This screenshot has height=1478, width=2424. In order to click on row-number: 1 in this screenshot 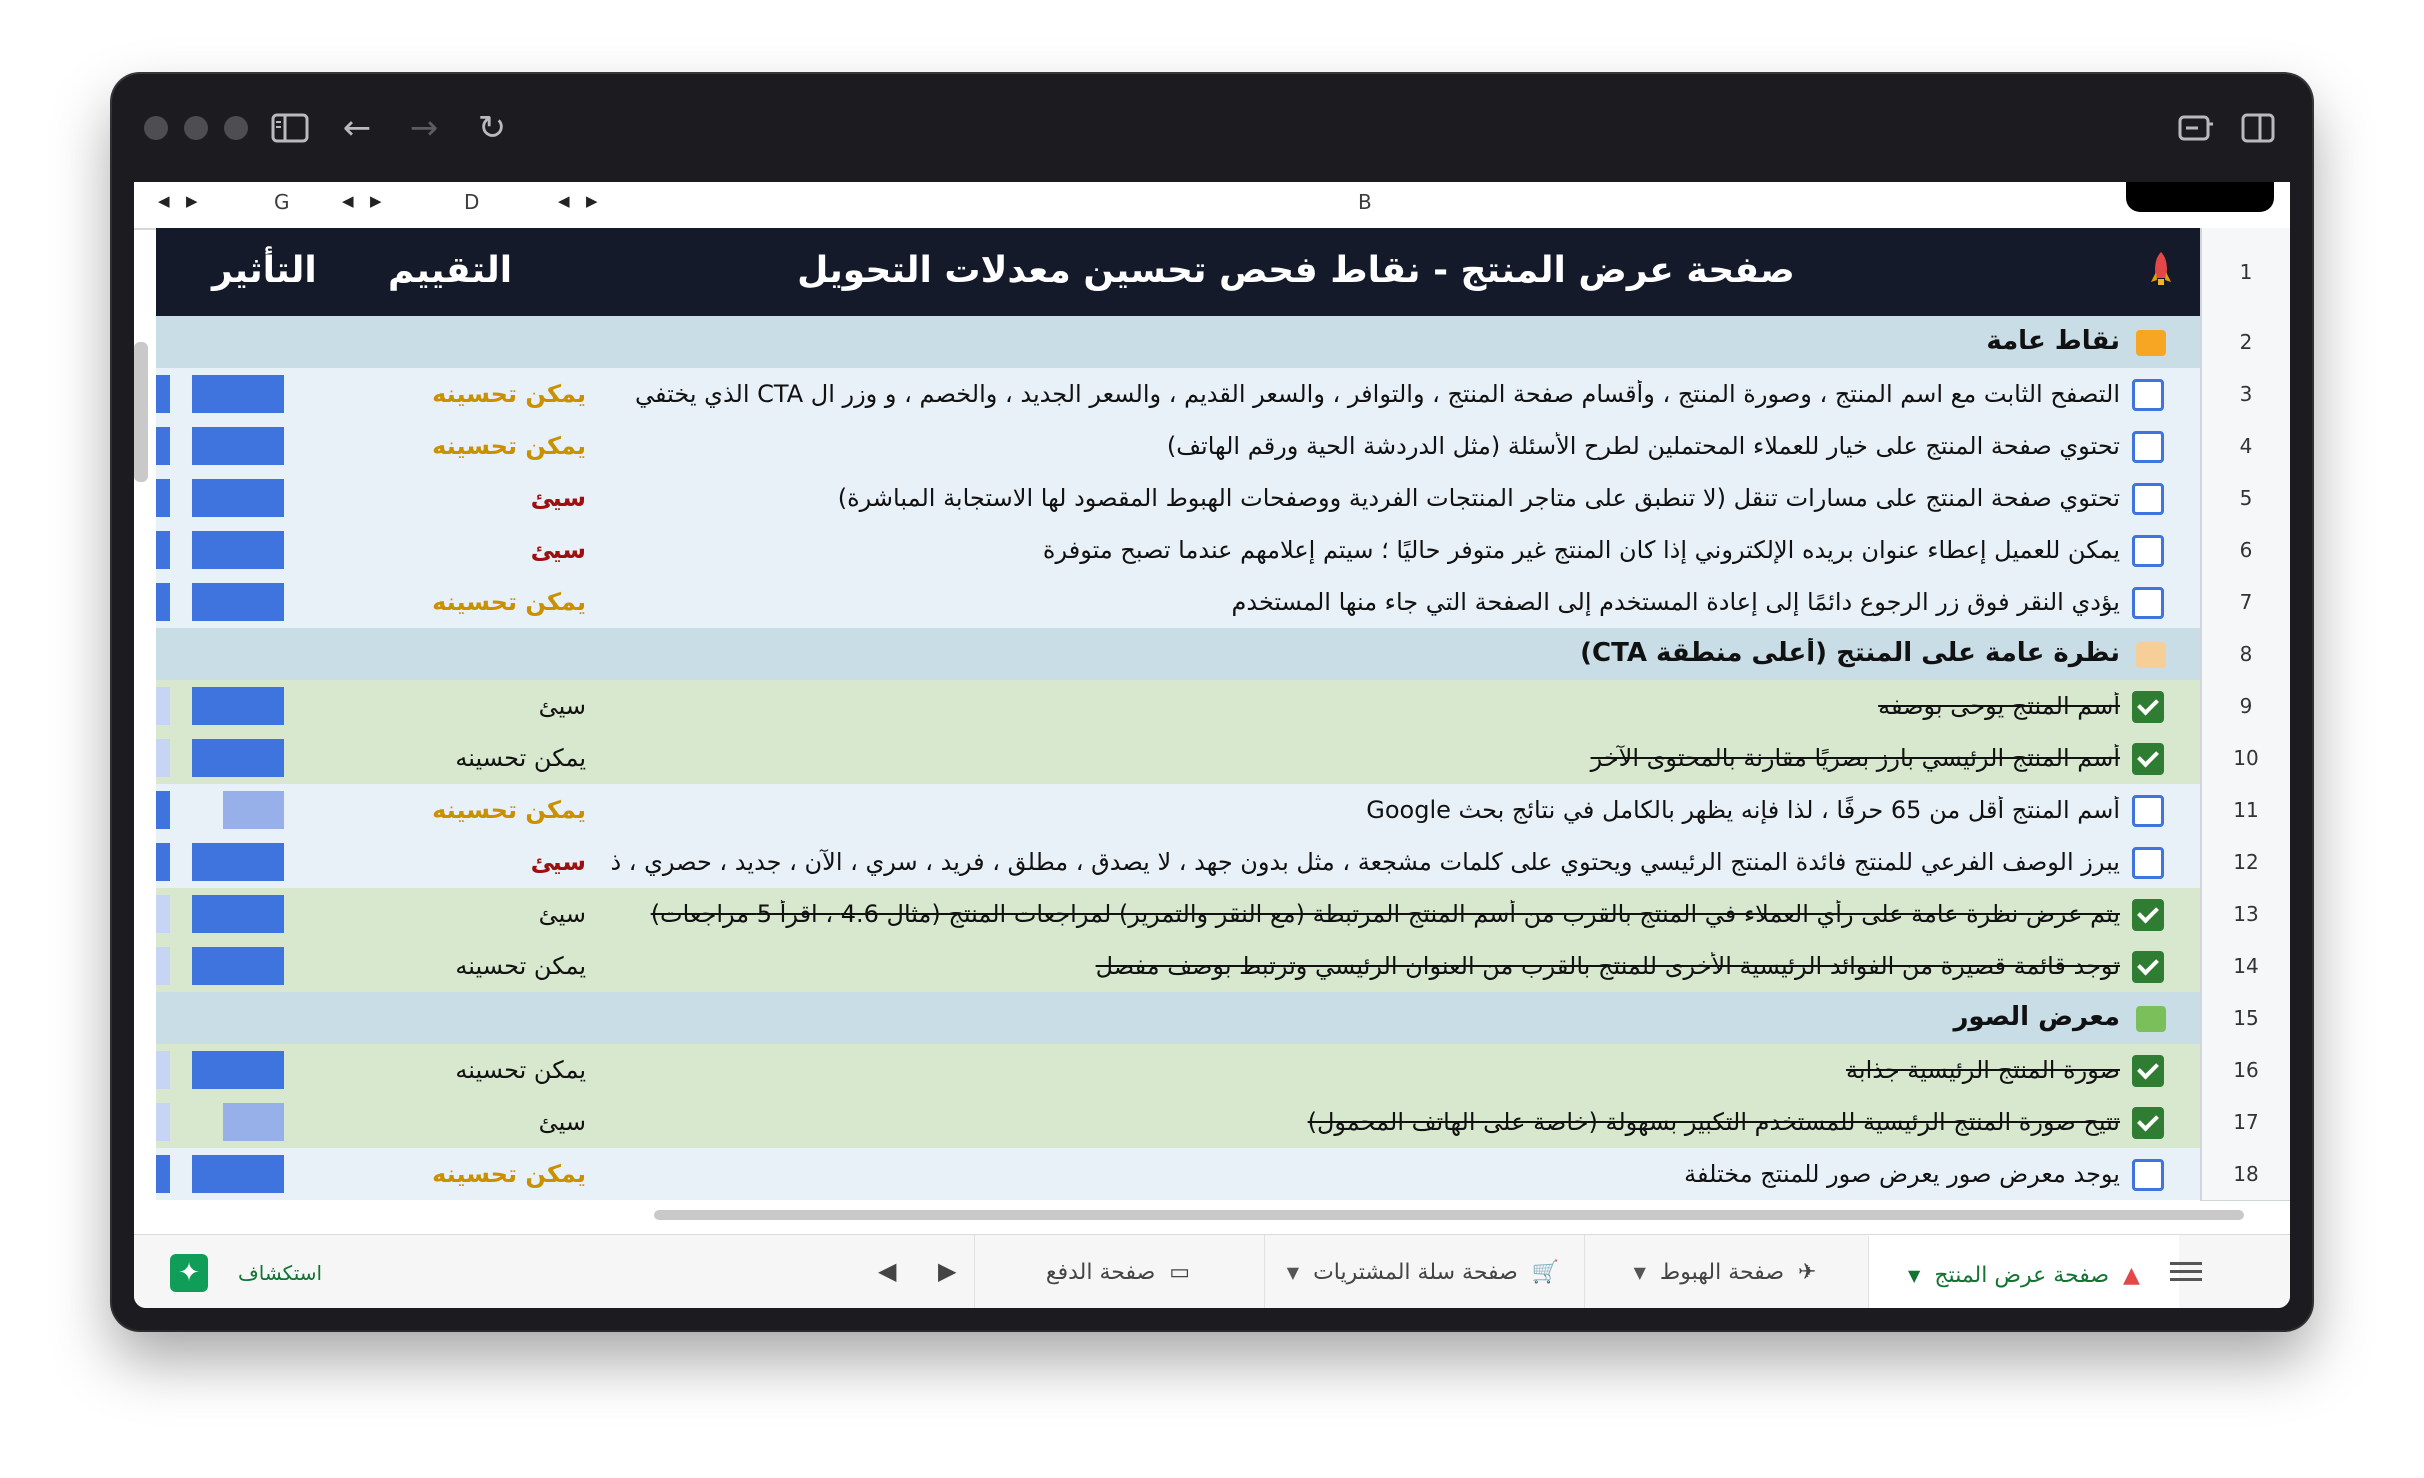, I will do `click(2245, 272)`.